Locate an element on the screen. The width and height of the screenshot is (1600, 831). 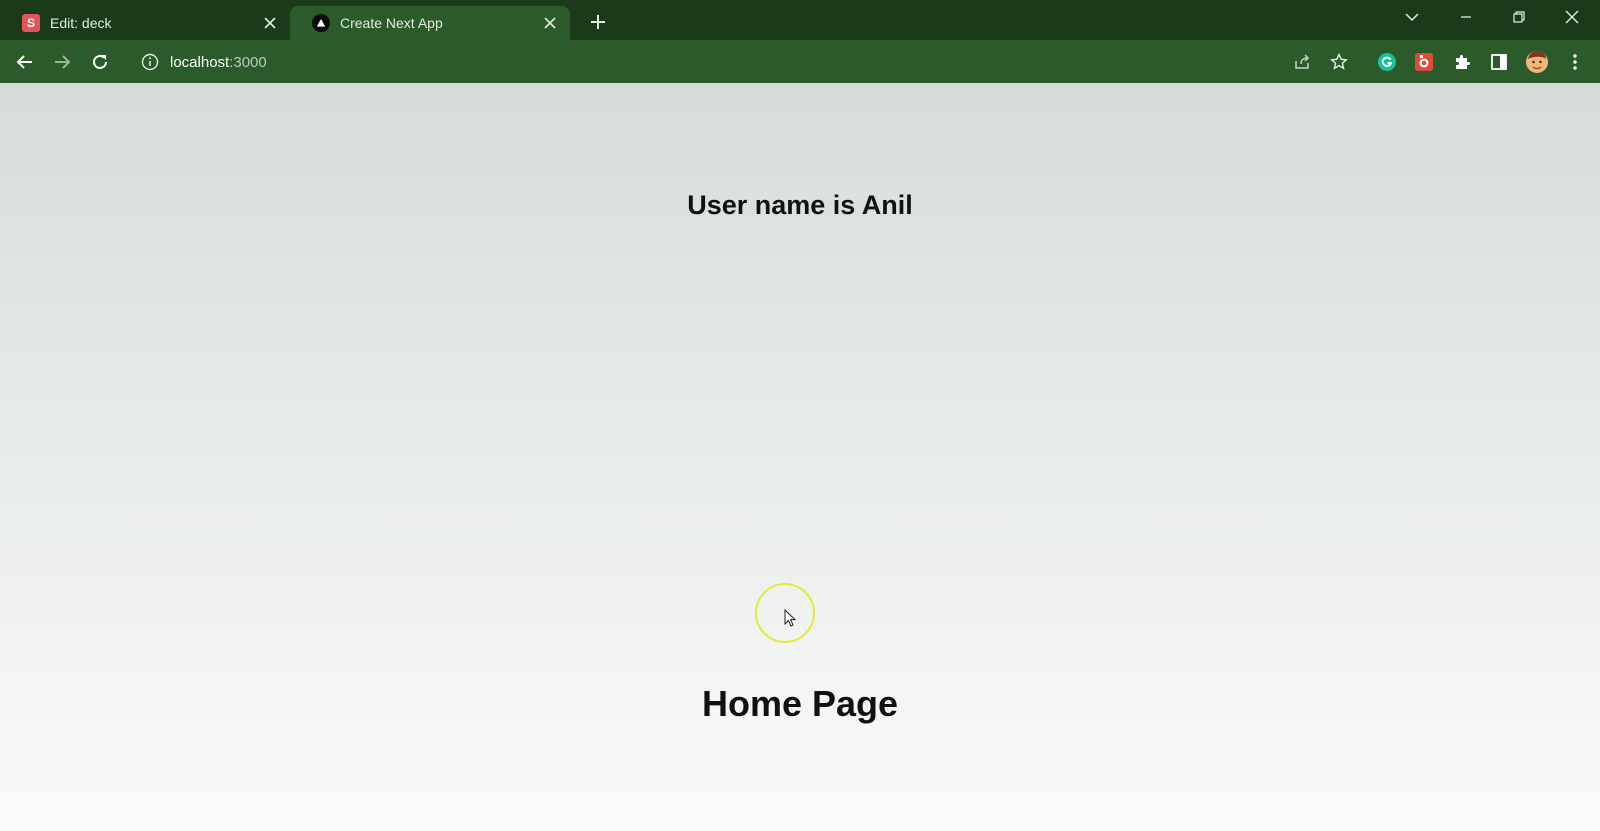
forward-button is located at coordinates (62, 62).